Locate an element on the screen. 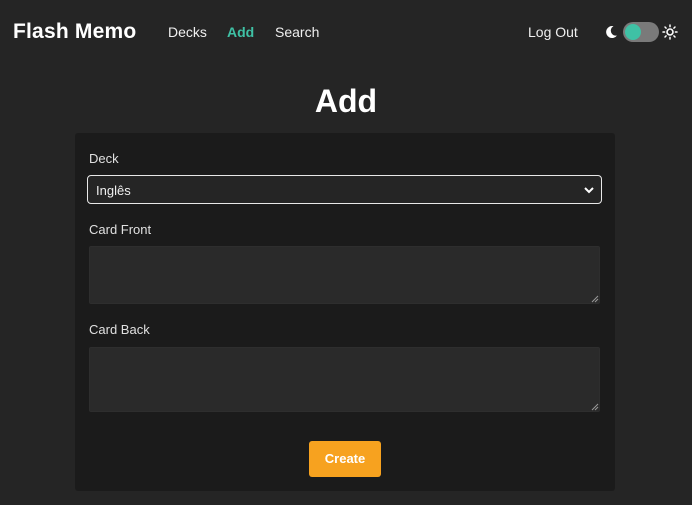  theme-toggle is located at coordinates (641, 32).